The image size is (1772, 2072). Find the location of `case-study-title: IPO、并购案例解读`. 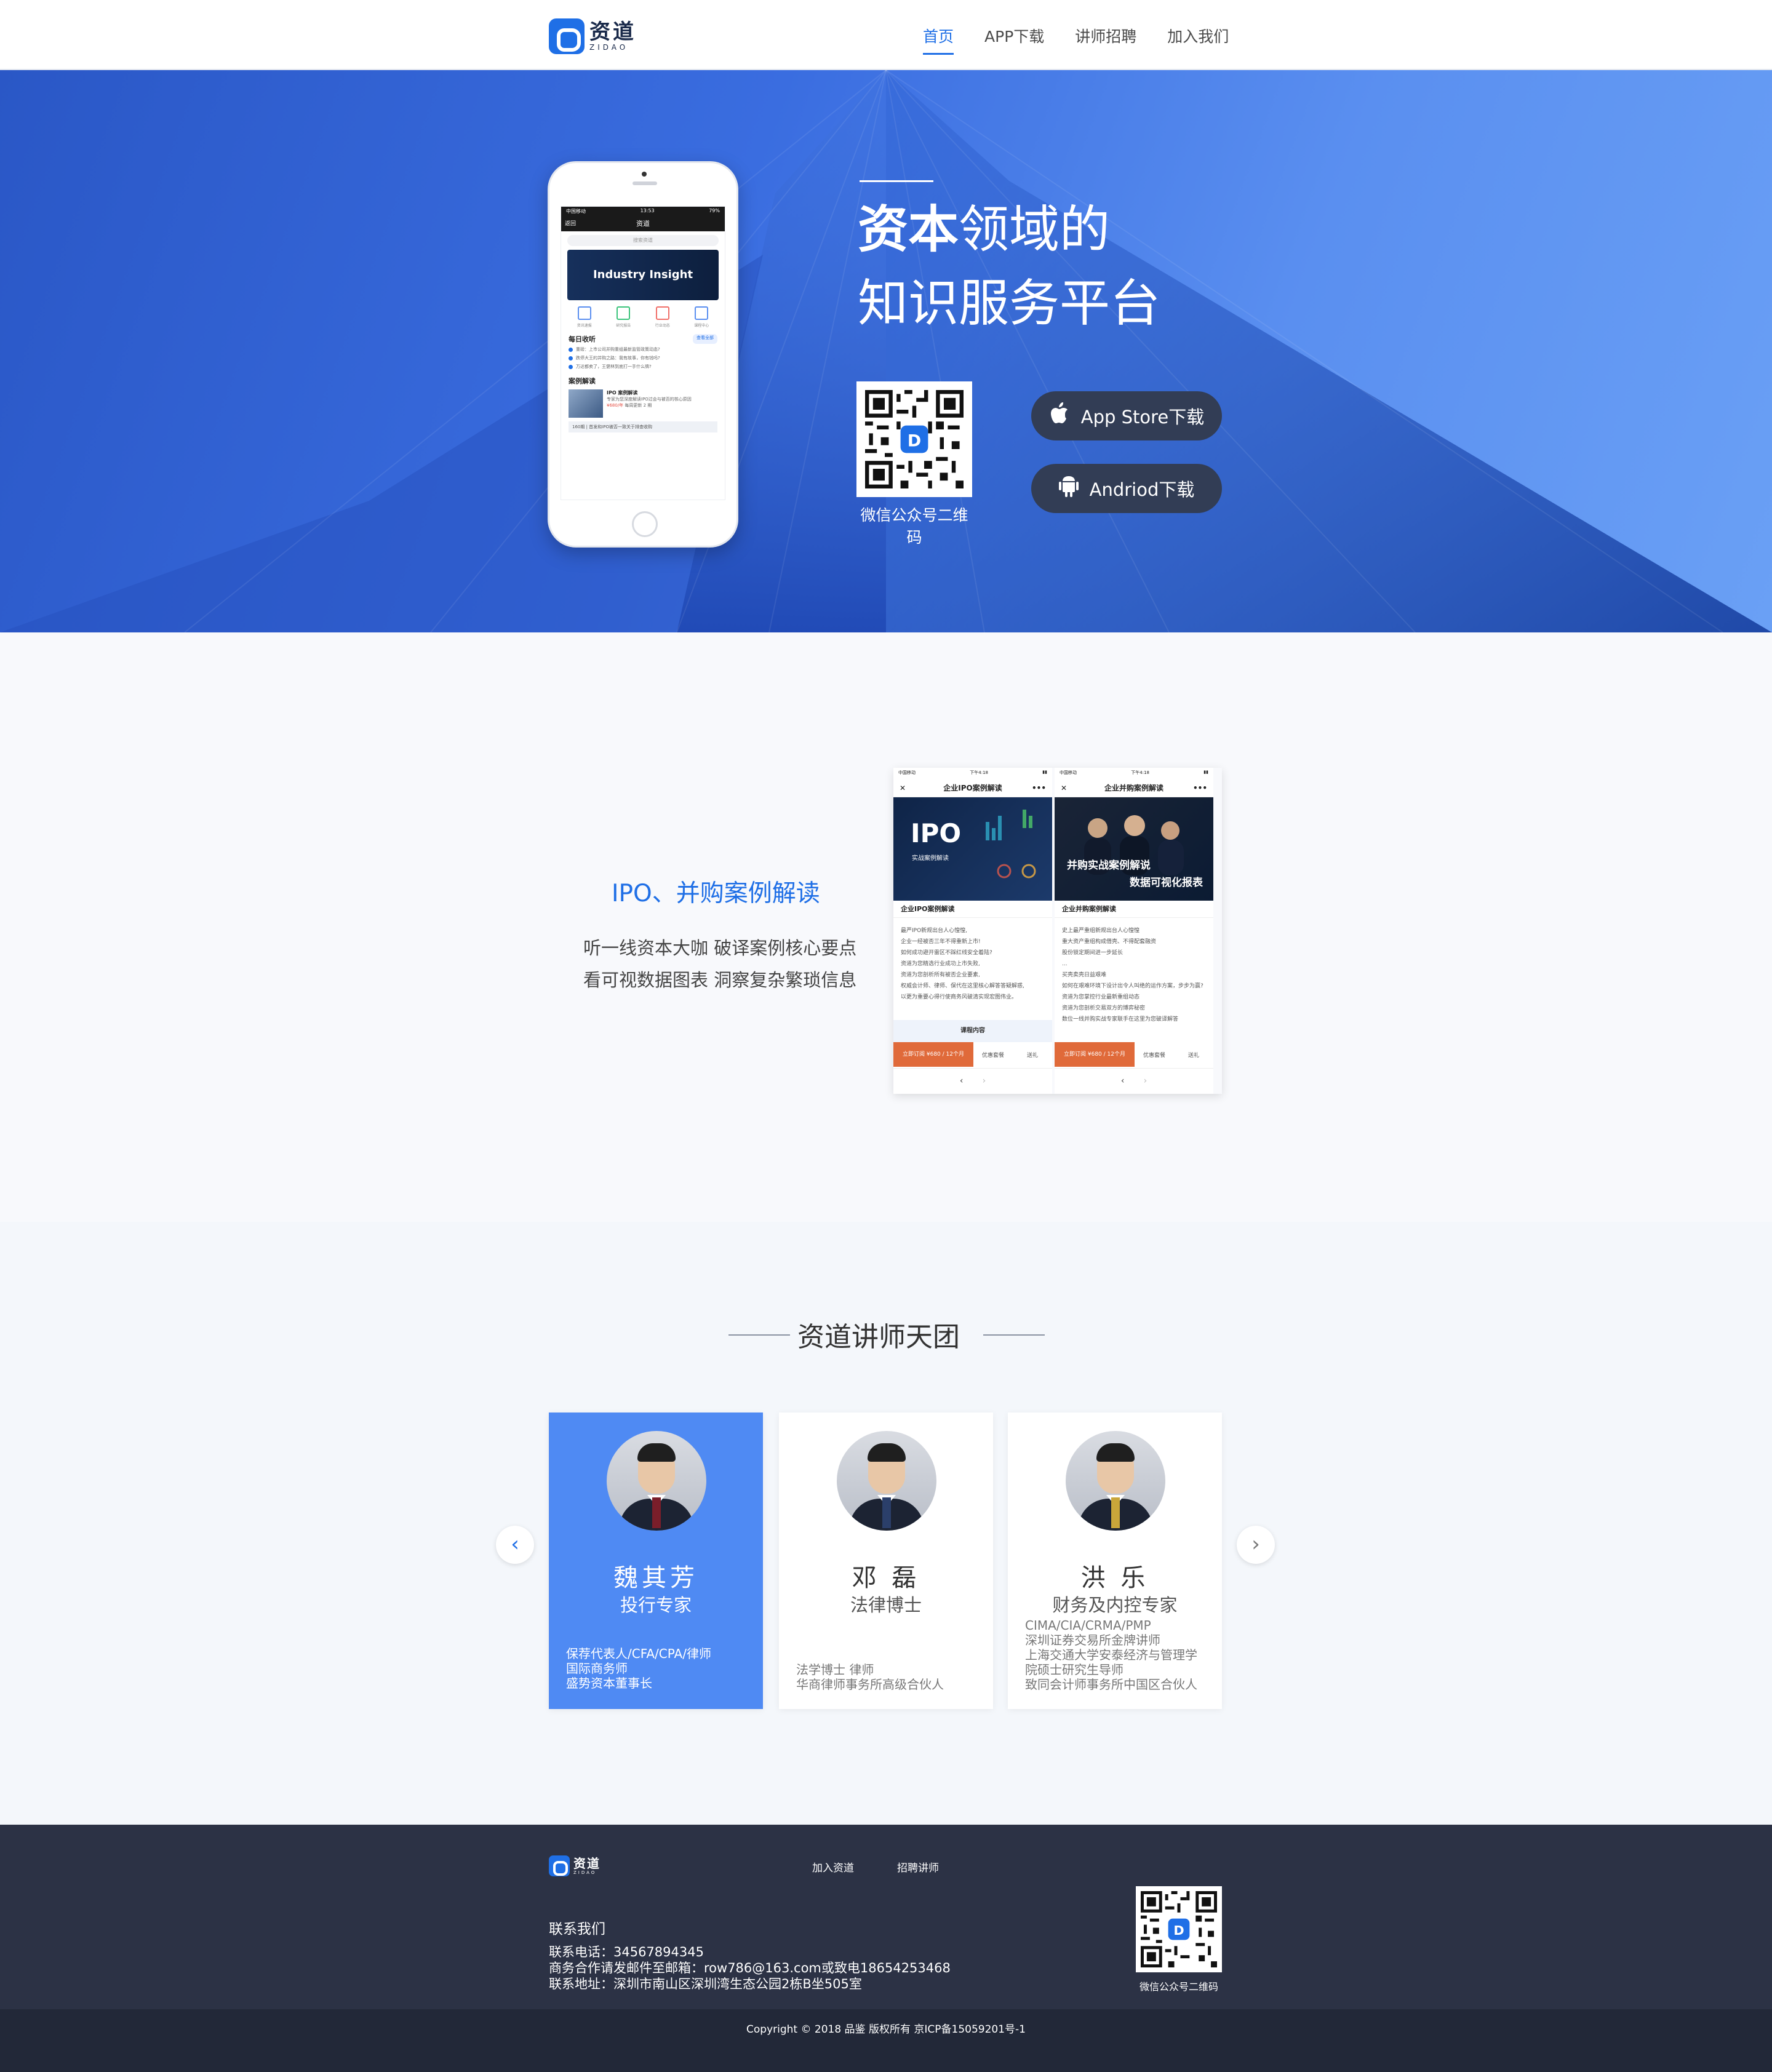

case-study-title: IPO、并购案例解读 is located at coordinates (716, 894).